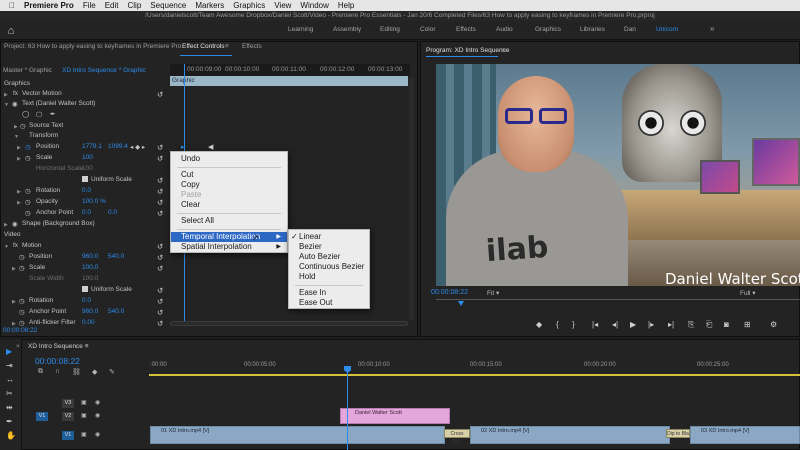 The image size is (800, 450). I want to click on camera-icon: ◙, so click(726, 324).